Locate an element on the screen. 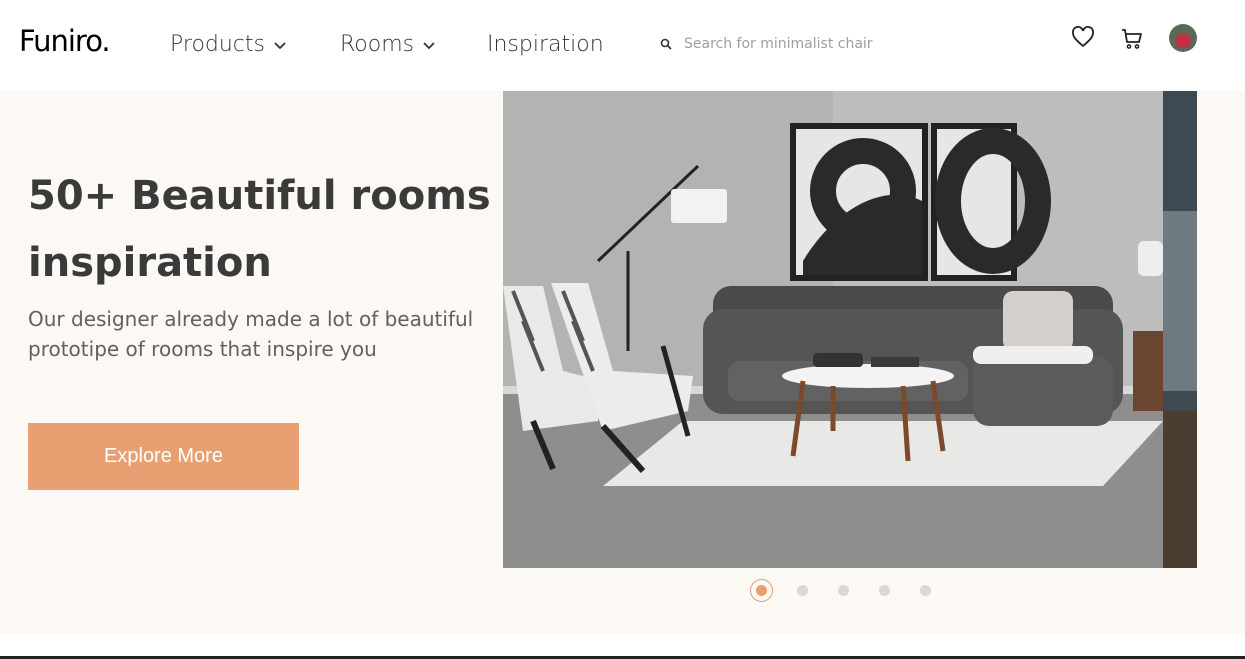 The image size is (1245, 659). nav-products-label: Products is located at coordinates (217, 44).